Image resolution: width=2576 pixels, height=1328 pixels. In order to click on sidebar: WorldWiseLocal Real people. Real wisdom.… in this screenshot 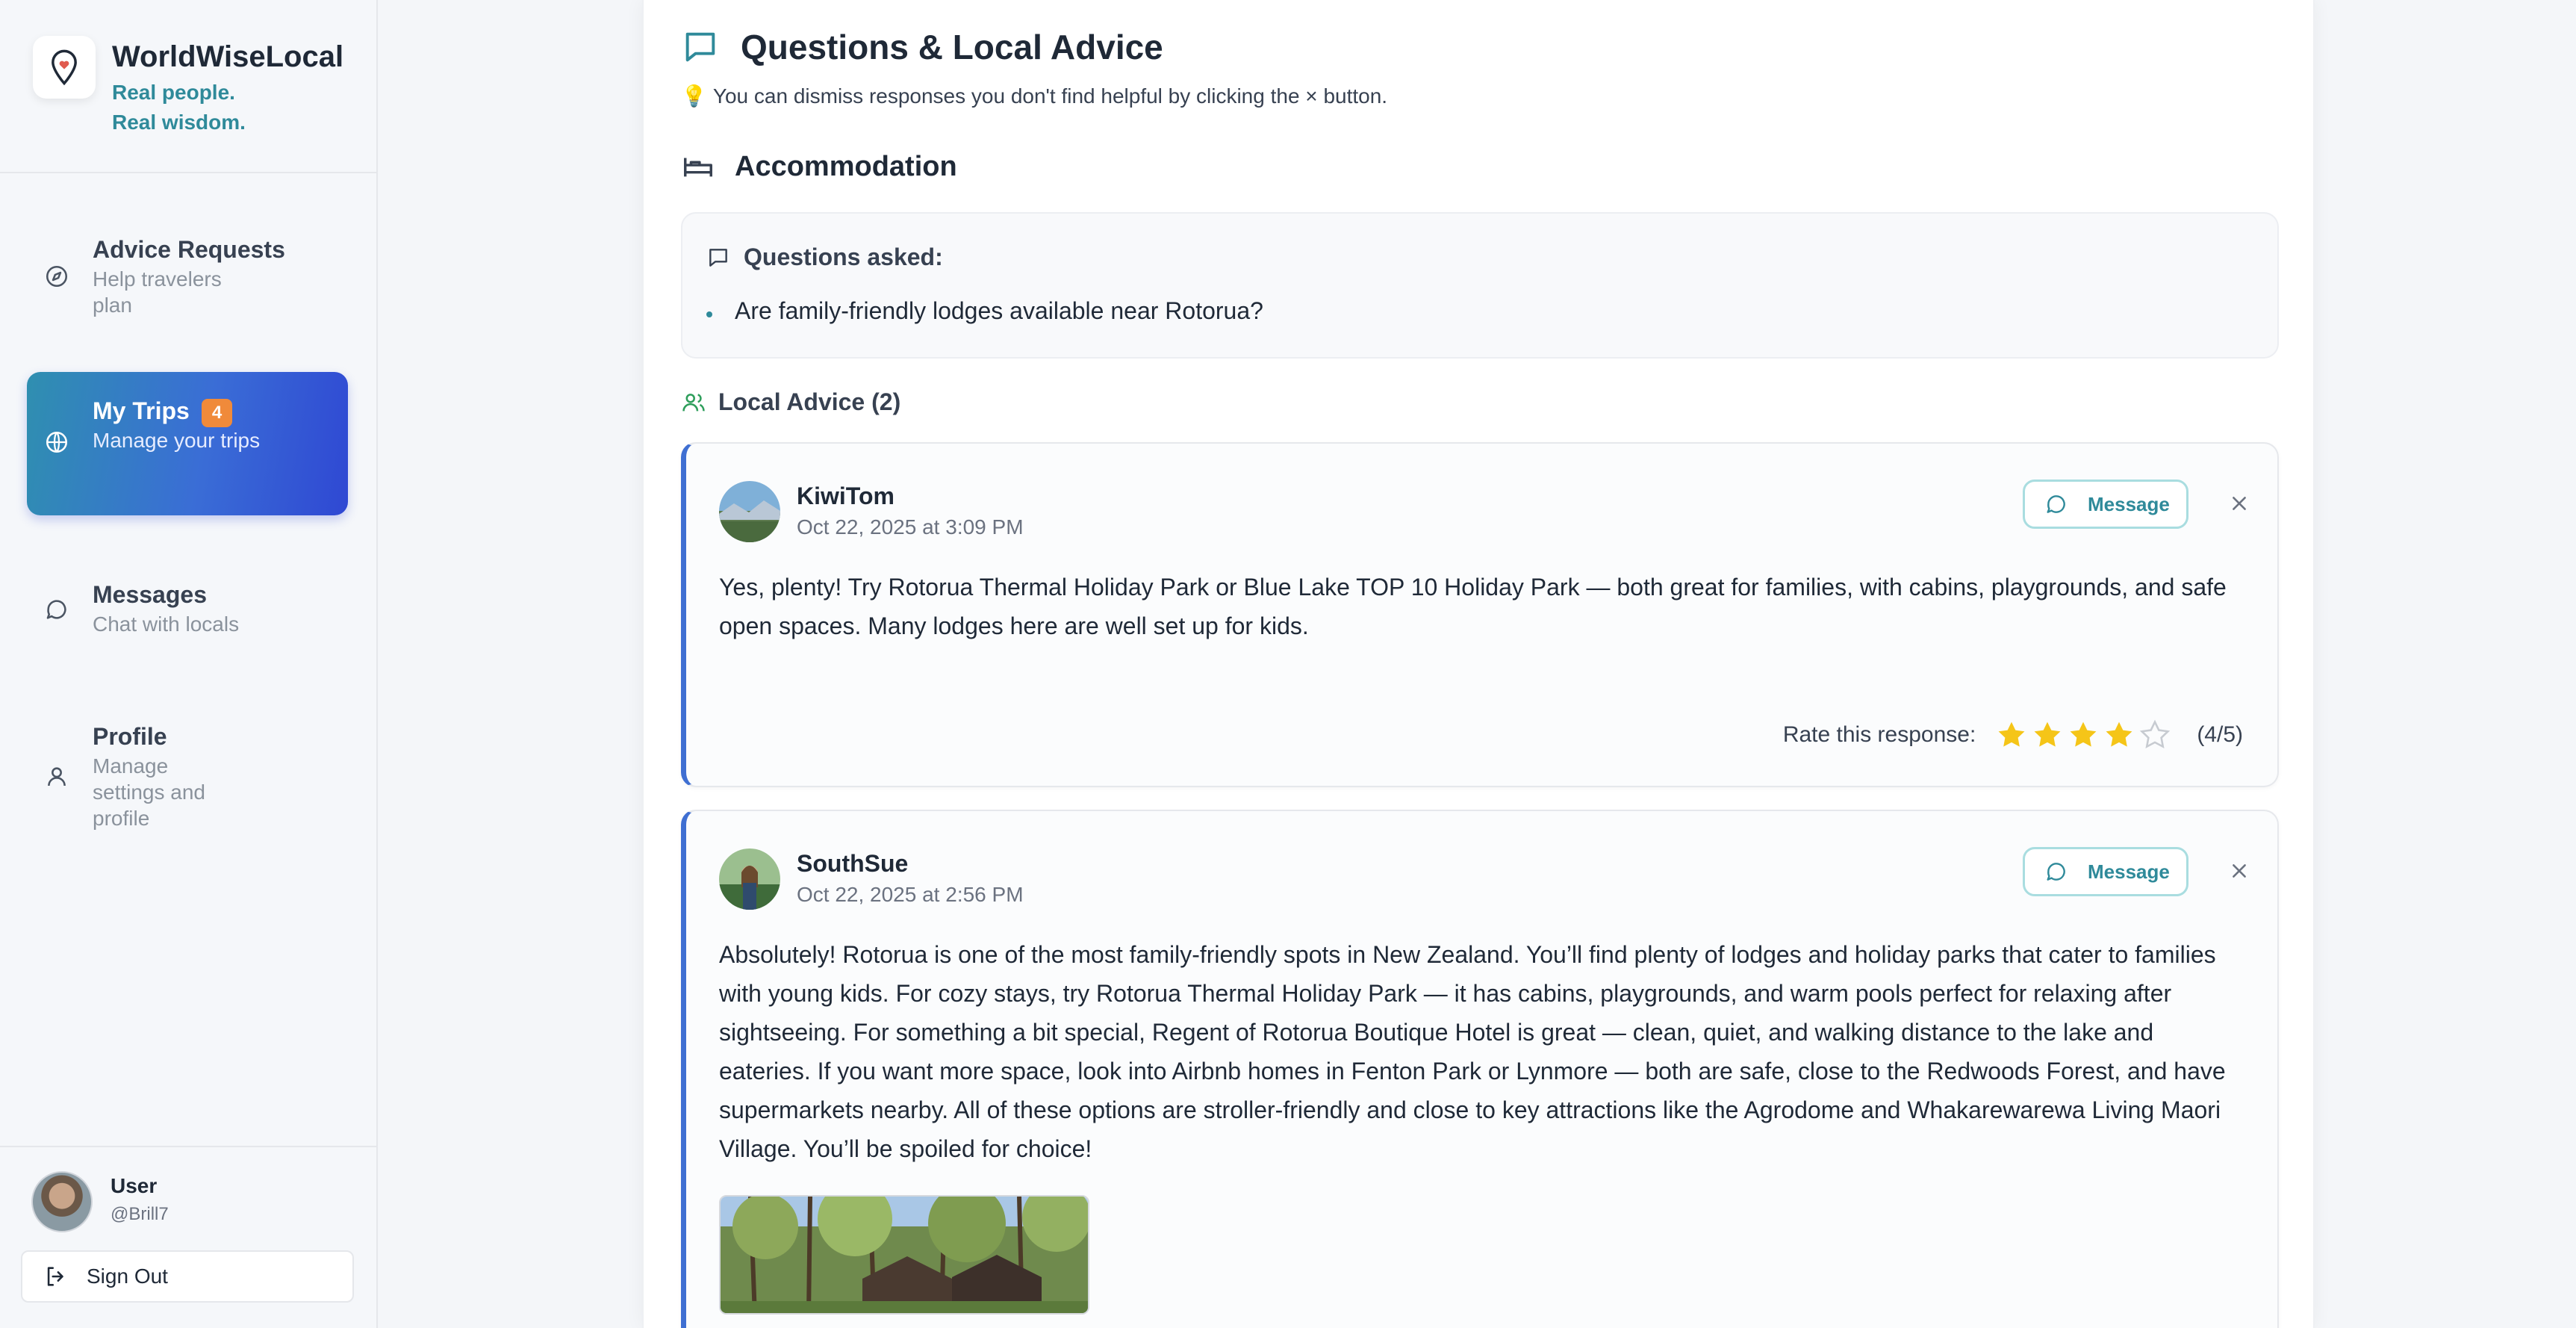, I will do `click(189, 664)`.